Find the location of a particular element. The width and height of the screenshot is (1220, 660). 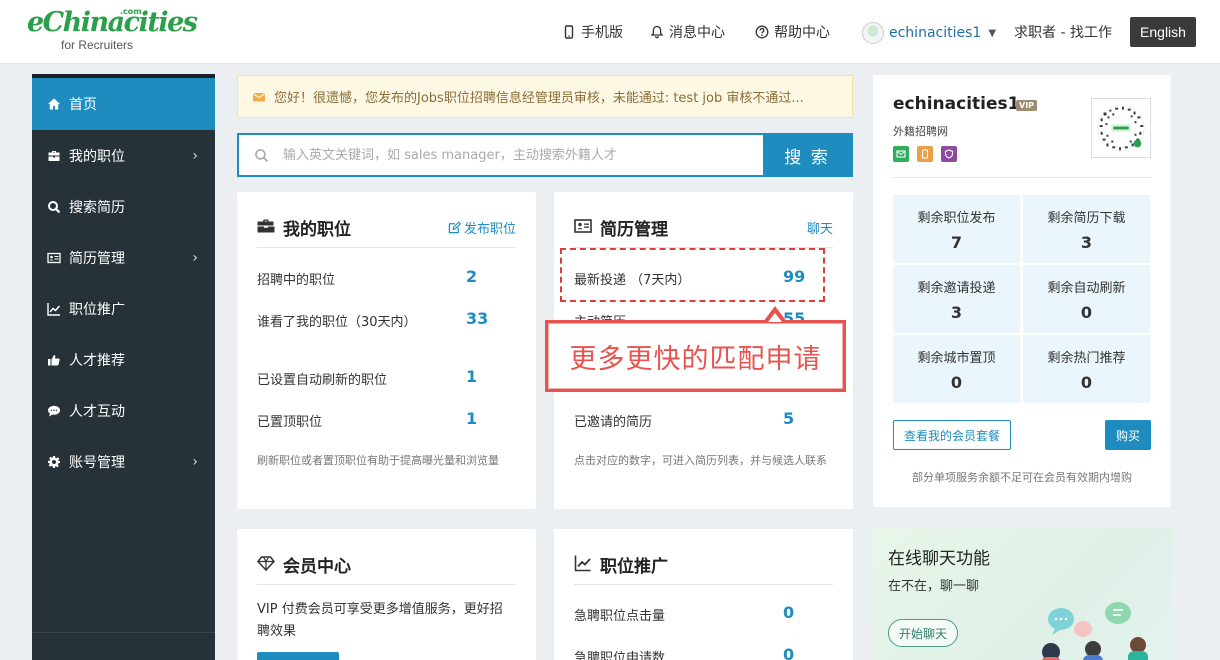

sidebar-item-job-promo: 职位推广 is located at coordinates (123, 308).